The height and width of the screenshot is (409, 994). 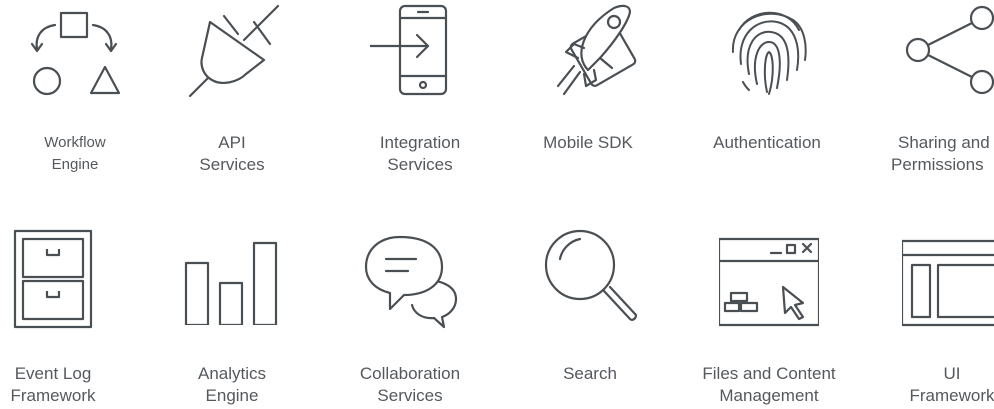 What do you see at coordinates (232, 50) in the screenshot?
I see `plug-icon` at bounding box center [232, 50].